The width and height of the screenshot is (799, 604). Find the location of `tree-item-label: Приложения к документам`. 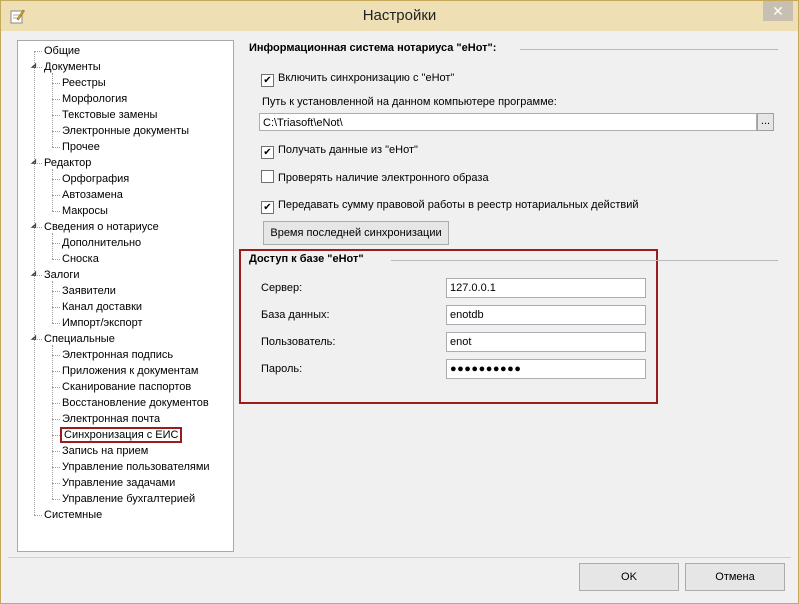

tree-item-label: Приложения к документам is located at coordinates (130, 371).